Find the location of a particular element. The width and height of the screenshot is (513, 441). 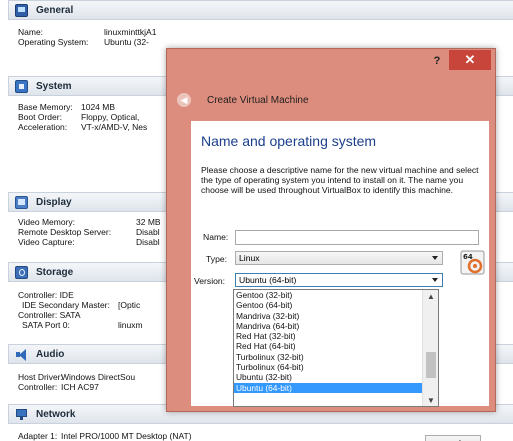

detail-key: Adapter 1: is located at coordinates (38, 436).